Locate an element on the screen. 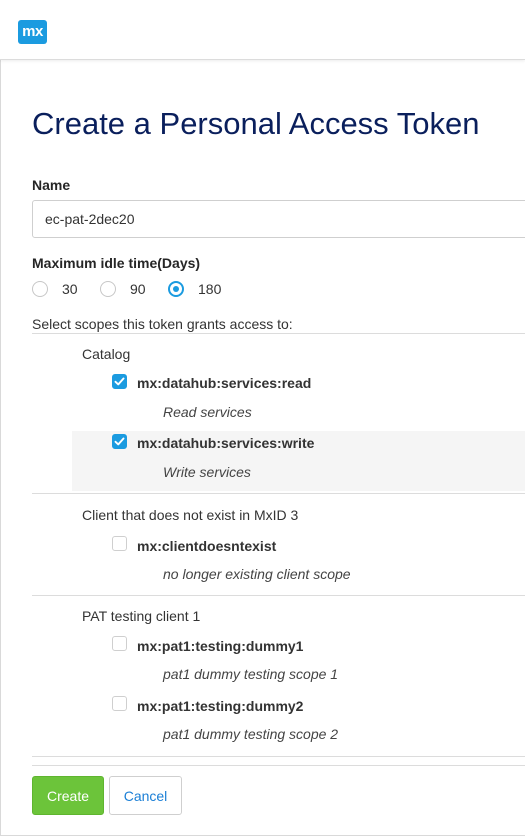 The image size is (525, 836). scope-checkbox-clientdoesntexist is located at coordinates (119, 543).